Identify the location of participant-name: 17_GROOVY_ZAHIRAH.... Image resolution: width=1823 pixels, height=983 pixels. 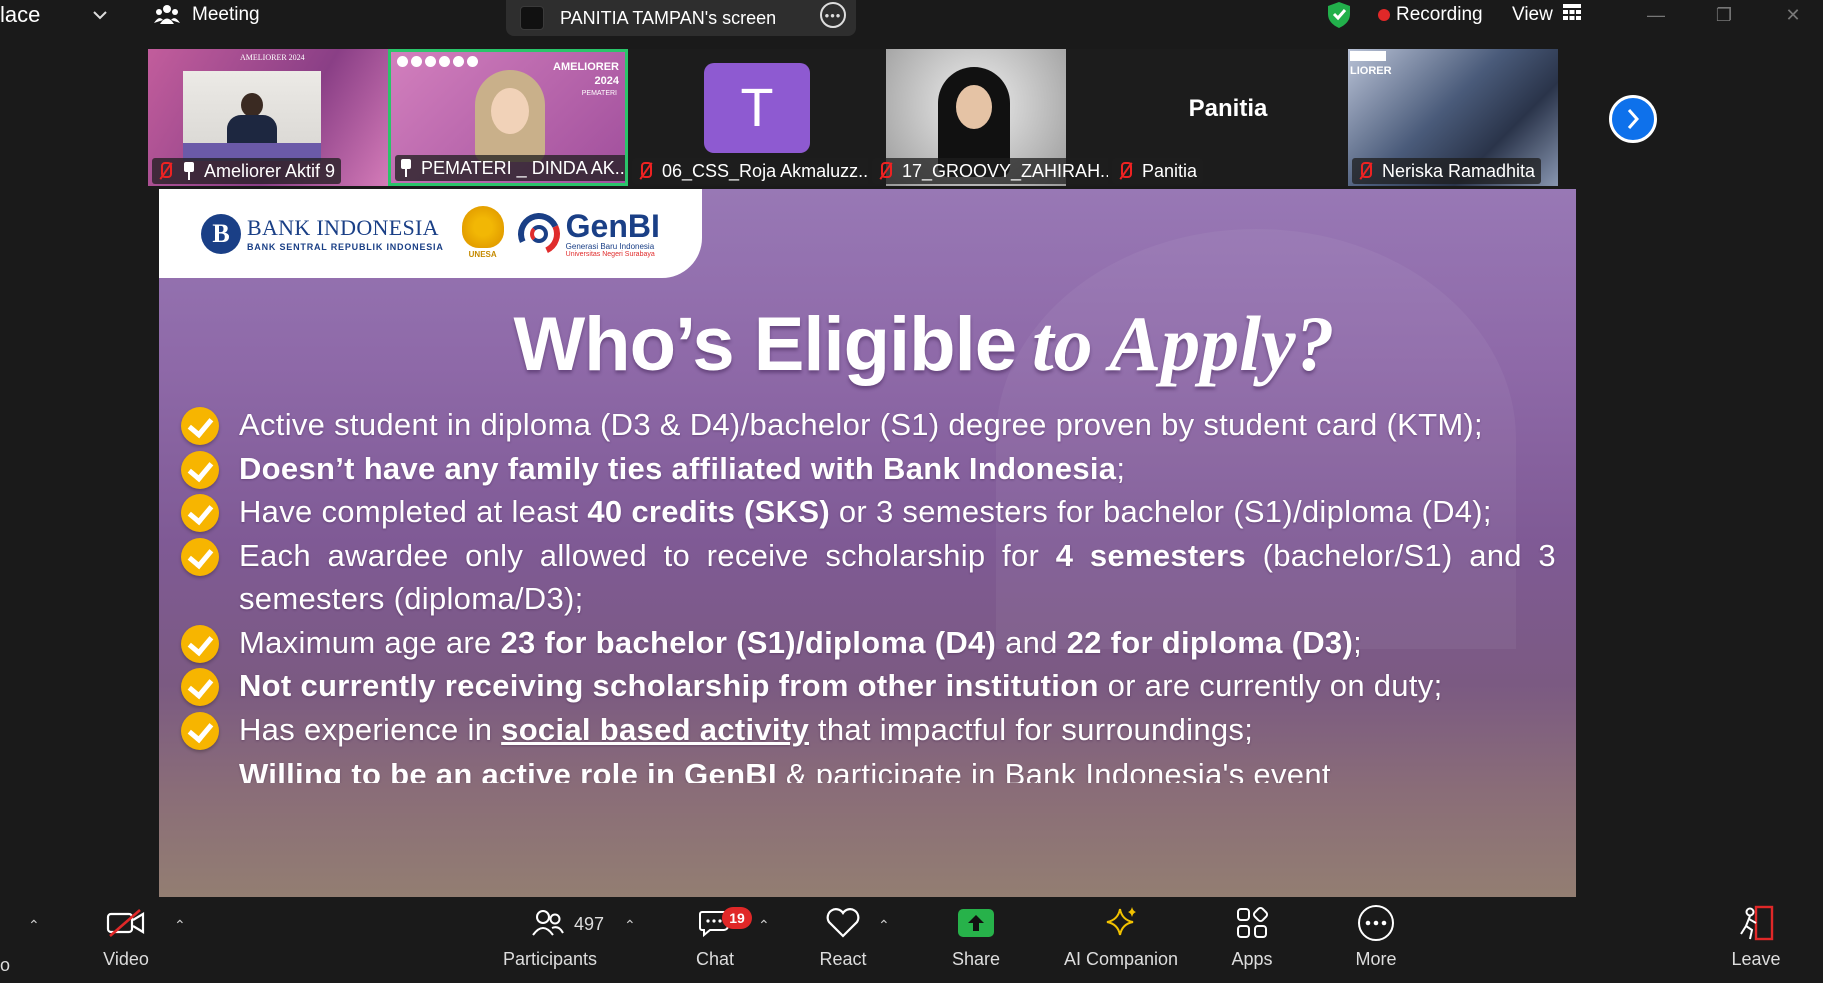
(1005, 170).